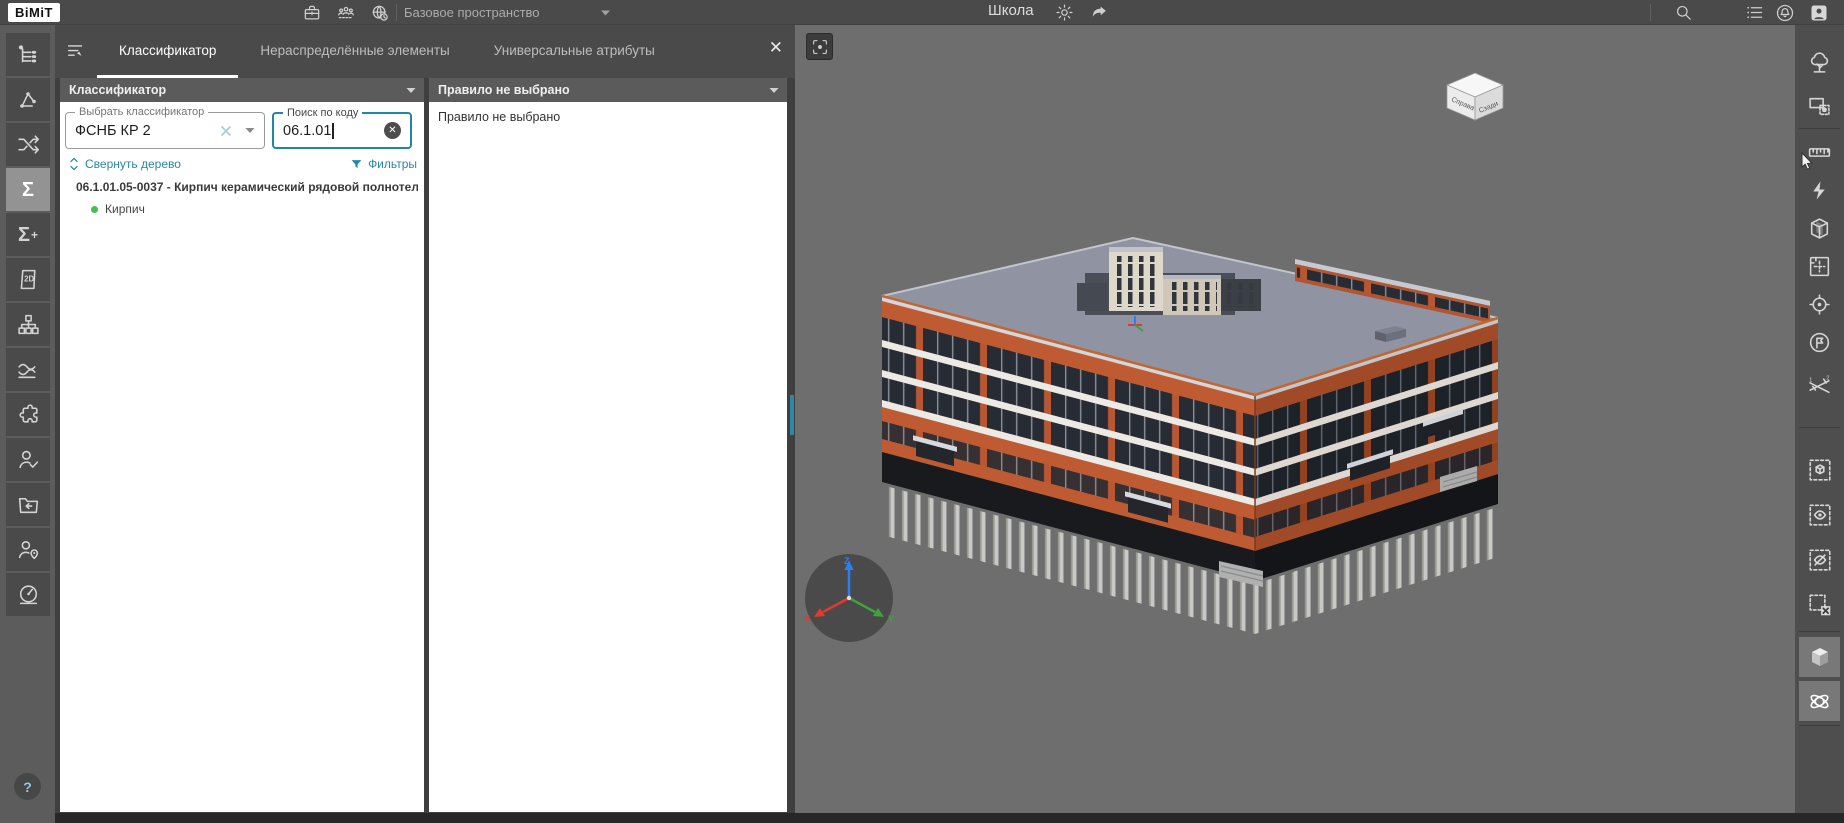 This screenshot has height=823, width=1844. I want to click on eye-icon, so click(1819, 515).